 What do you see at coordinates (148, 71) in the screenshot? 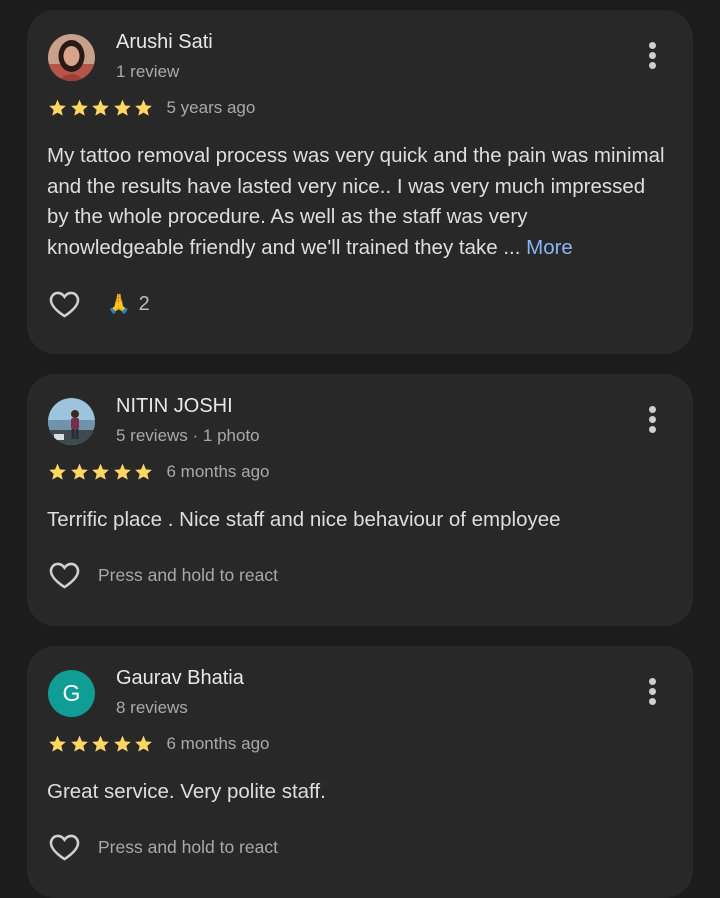
I see `reviewer-meta: 1 review` at bounding box center [148, 71].